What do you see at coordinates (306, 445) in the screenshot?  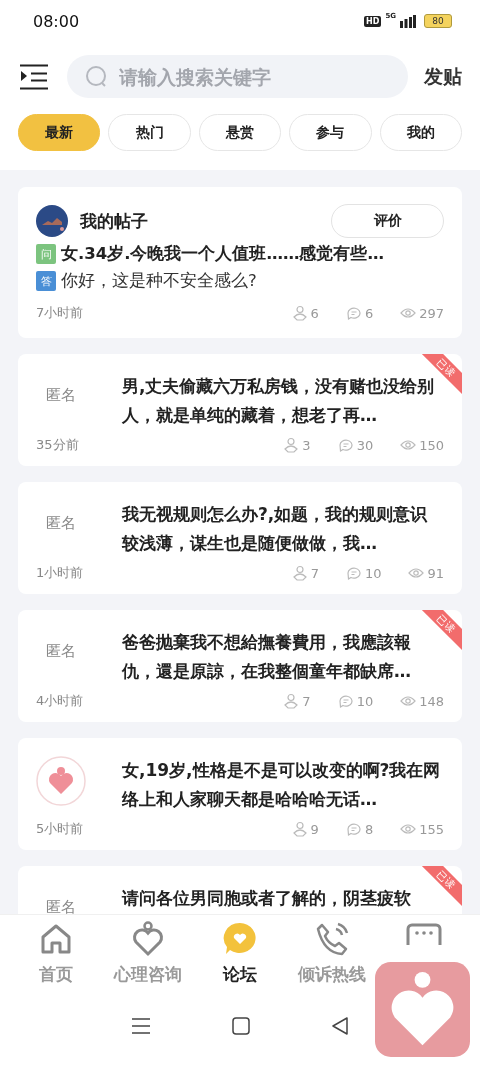 I see `like-count: 3` at bounding box center [306, 445].